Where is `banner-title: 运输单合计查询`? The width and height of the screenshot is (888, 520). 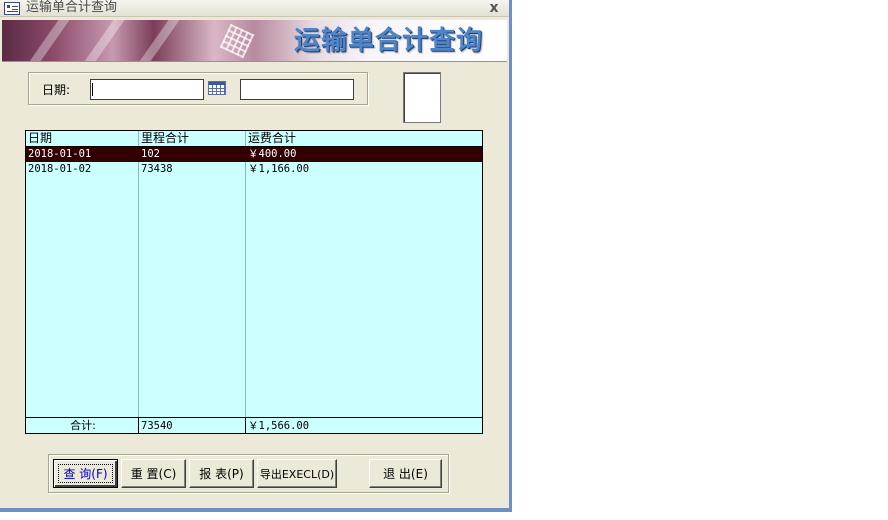 banner-title: 运输单合计查询 is located at coordinates (388, 41).